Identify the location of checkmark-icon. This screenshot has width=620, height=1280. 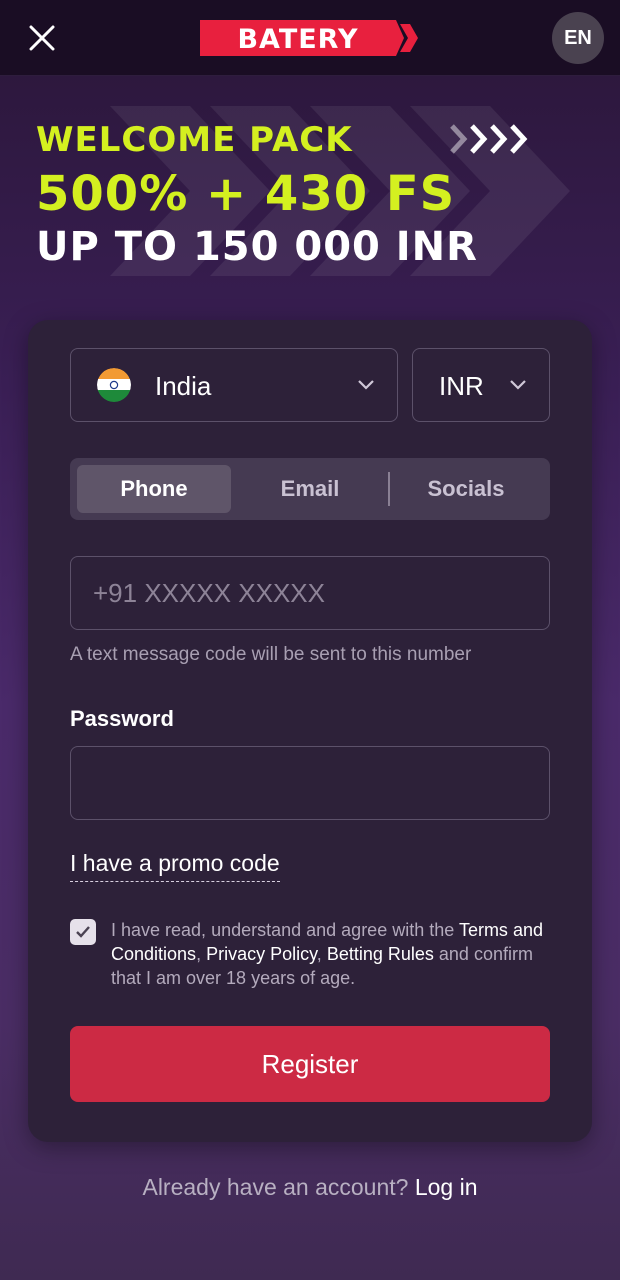
(83, 932).